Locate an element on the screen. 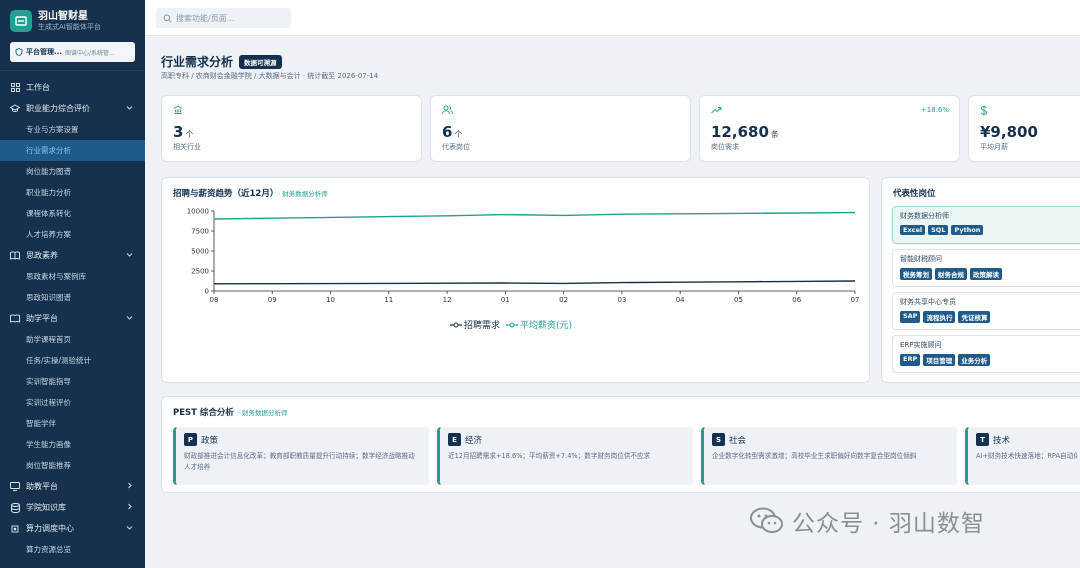 The height and width of the screenshot is (568, 1080). kpi-label: 代表岗位 is located at coordinates (456, 147).